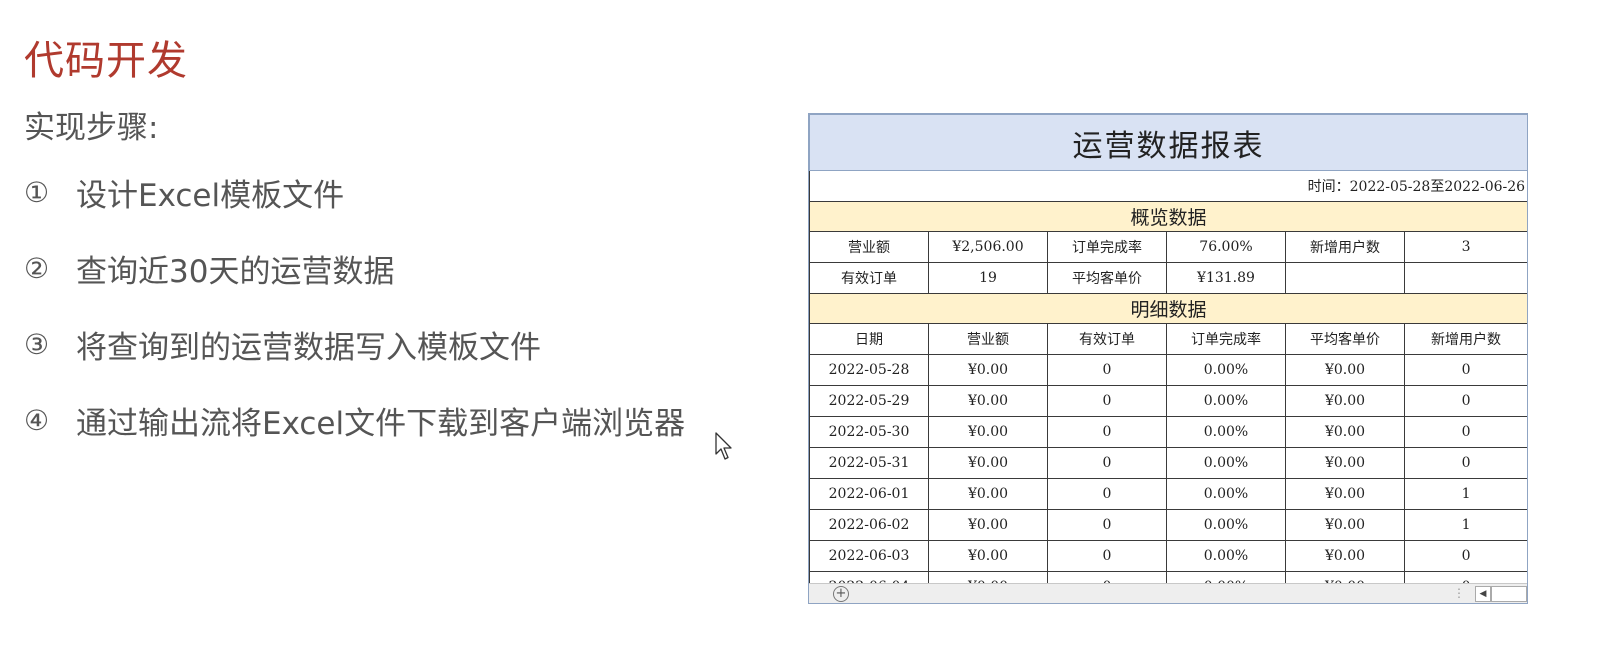  I want to click on table-row: 2022-05-31 ¥0.00 0 0.00% ¥0.00 0, so click(1168, 463).